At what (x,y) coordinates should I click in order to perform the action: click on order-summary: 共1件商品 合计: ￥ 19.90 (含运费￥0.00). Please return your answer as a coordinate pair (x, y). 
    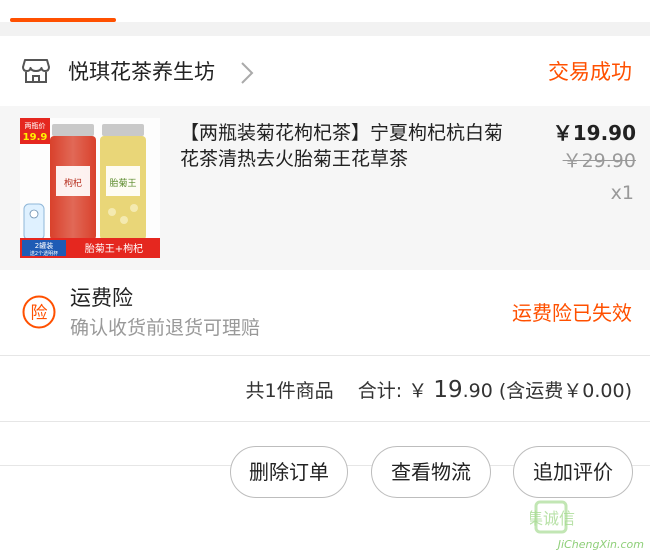
    Looking at the image, I should click on (325, 389).